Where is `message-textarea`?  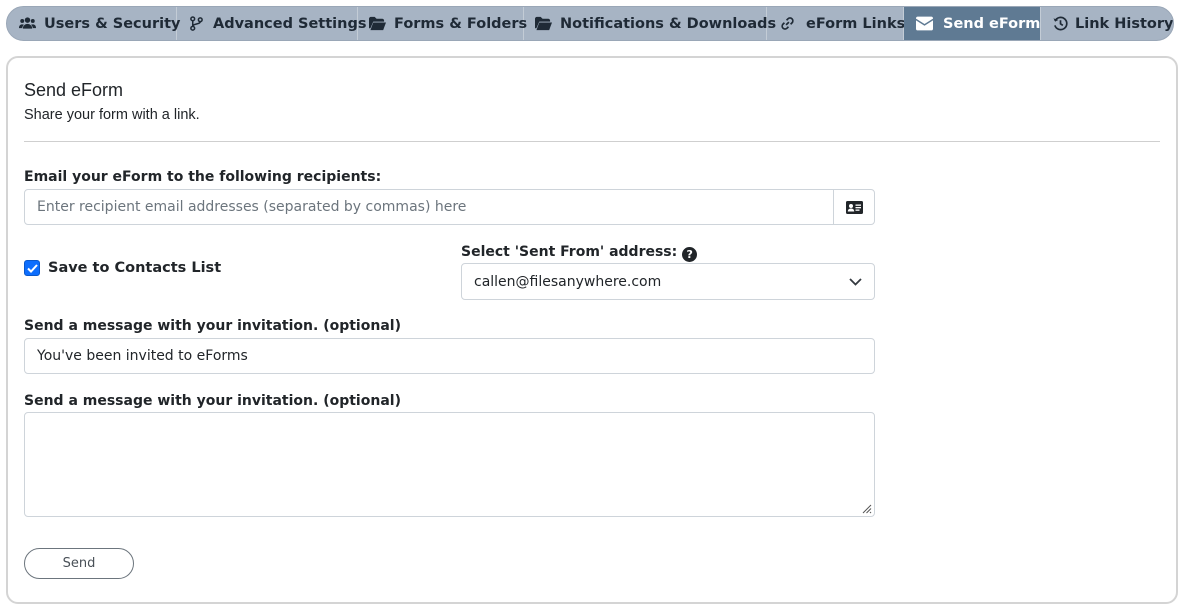 message-textarea is located at coordinates (449, 464).